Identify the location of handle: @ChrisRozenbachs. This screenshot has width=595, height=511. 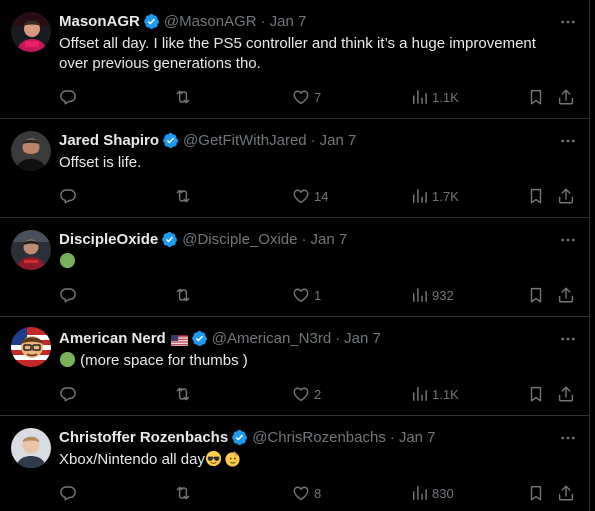
(319, 437).